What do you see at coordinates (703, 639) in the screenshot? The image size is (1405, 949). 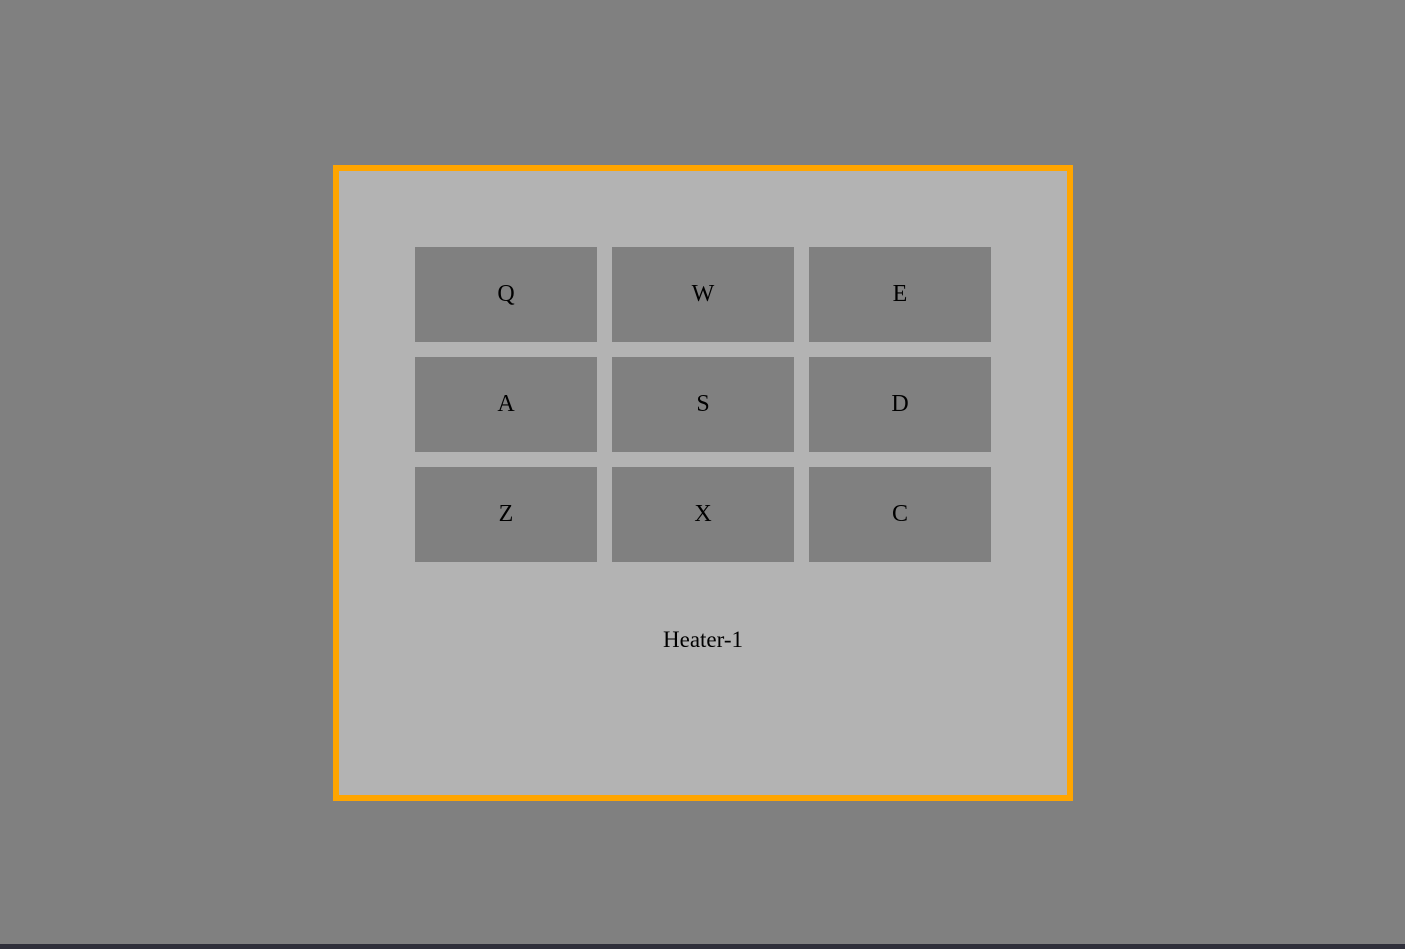 I see `sound-display: Heater-1` at bounding box center [703, 639].